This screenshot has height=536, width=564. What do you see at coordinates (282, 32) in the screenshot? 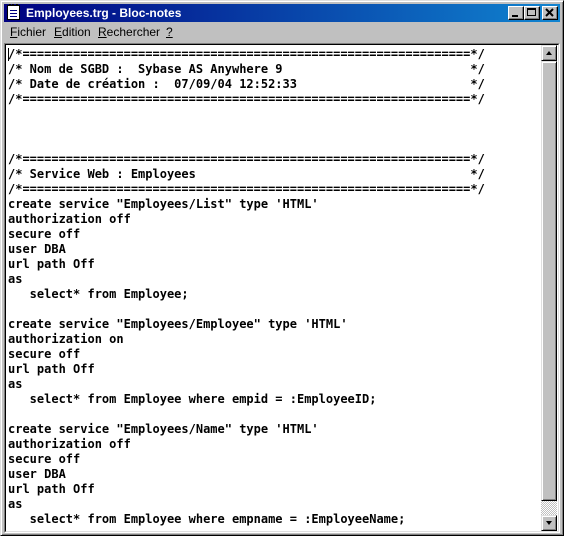
I see `menu-bar: Fichier Edition Rechercher ?` at bounding box center [282, 32].